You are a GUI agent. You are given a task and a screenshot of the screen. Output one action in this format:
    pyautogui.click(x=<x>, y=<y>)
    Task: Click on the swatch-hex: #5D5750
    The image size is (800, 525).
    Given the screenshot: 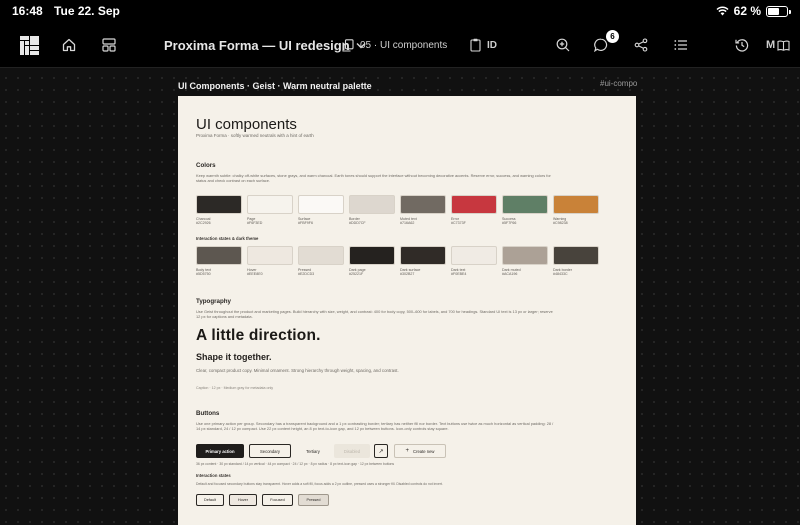 What is the action you would take?
    pyautogui.click(x=203, y=274)
    